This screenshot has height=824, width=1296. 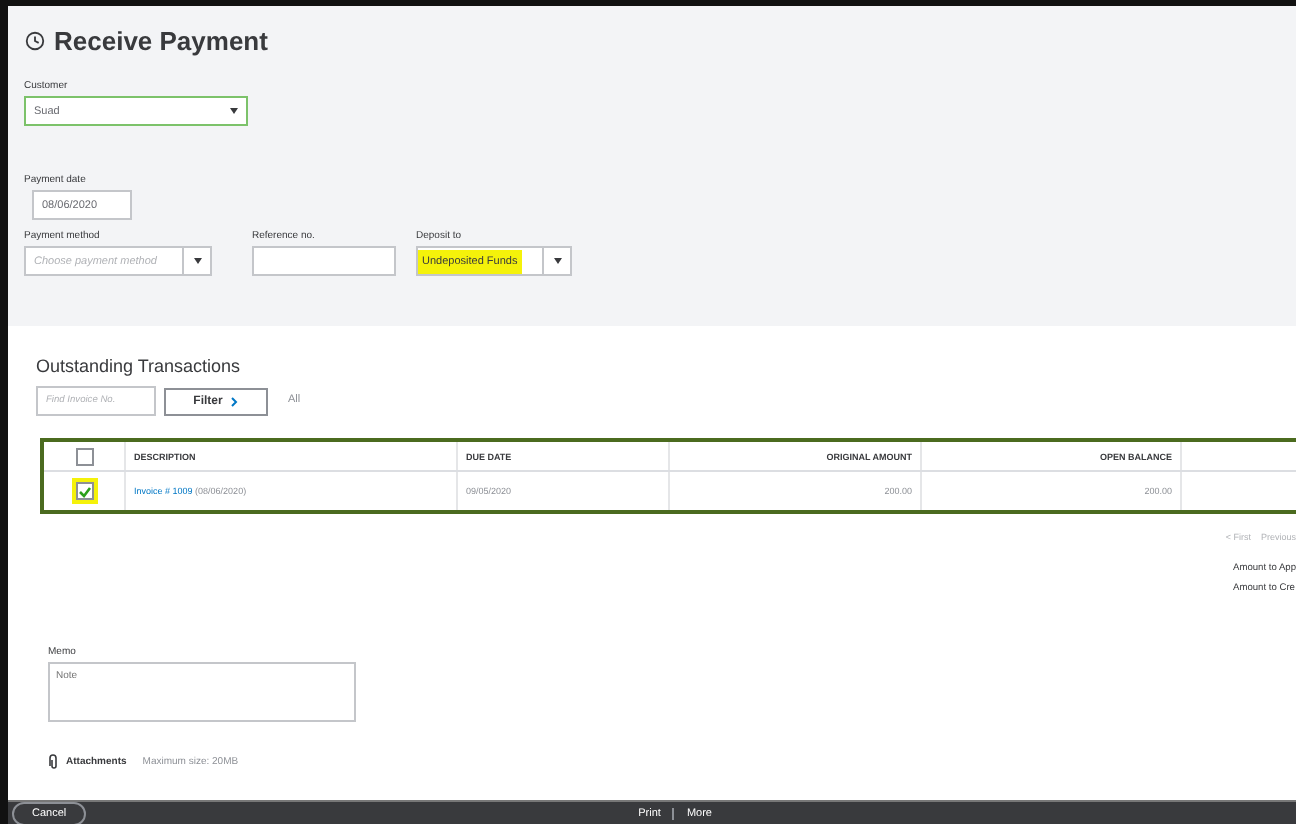 I want to click on reference-field, so click(x=324, y=261).